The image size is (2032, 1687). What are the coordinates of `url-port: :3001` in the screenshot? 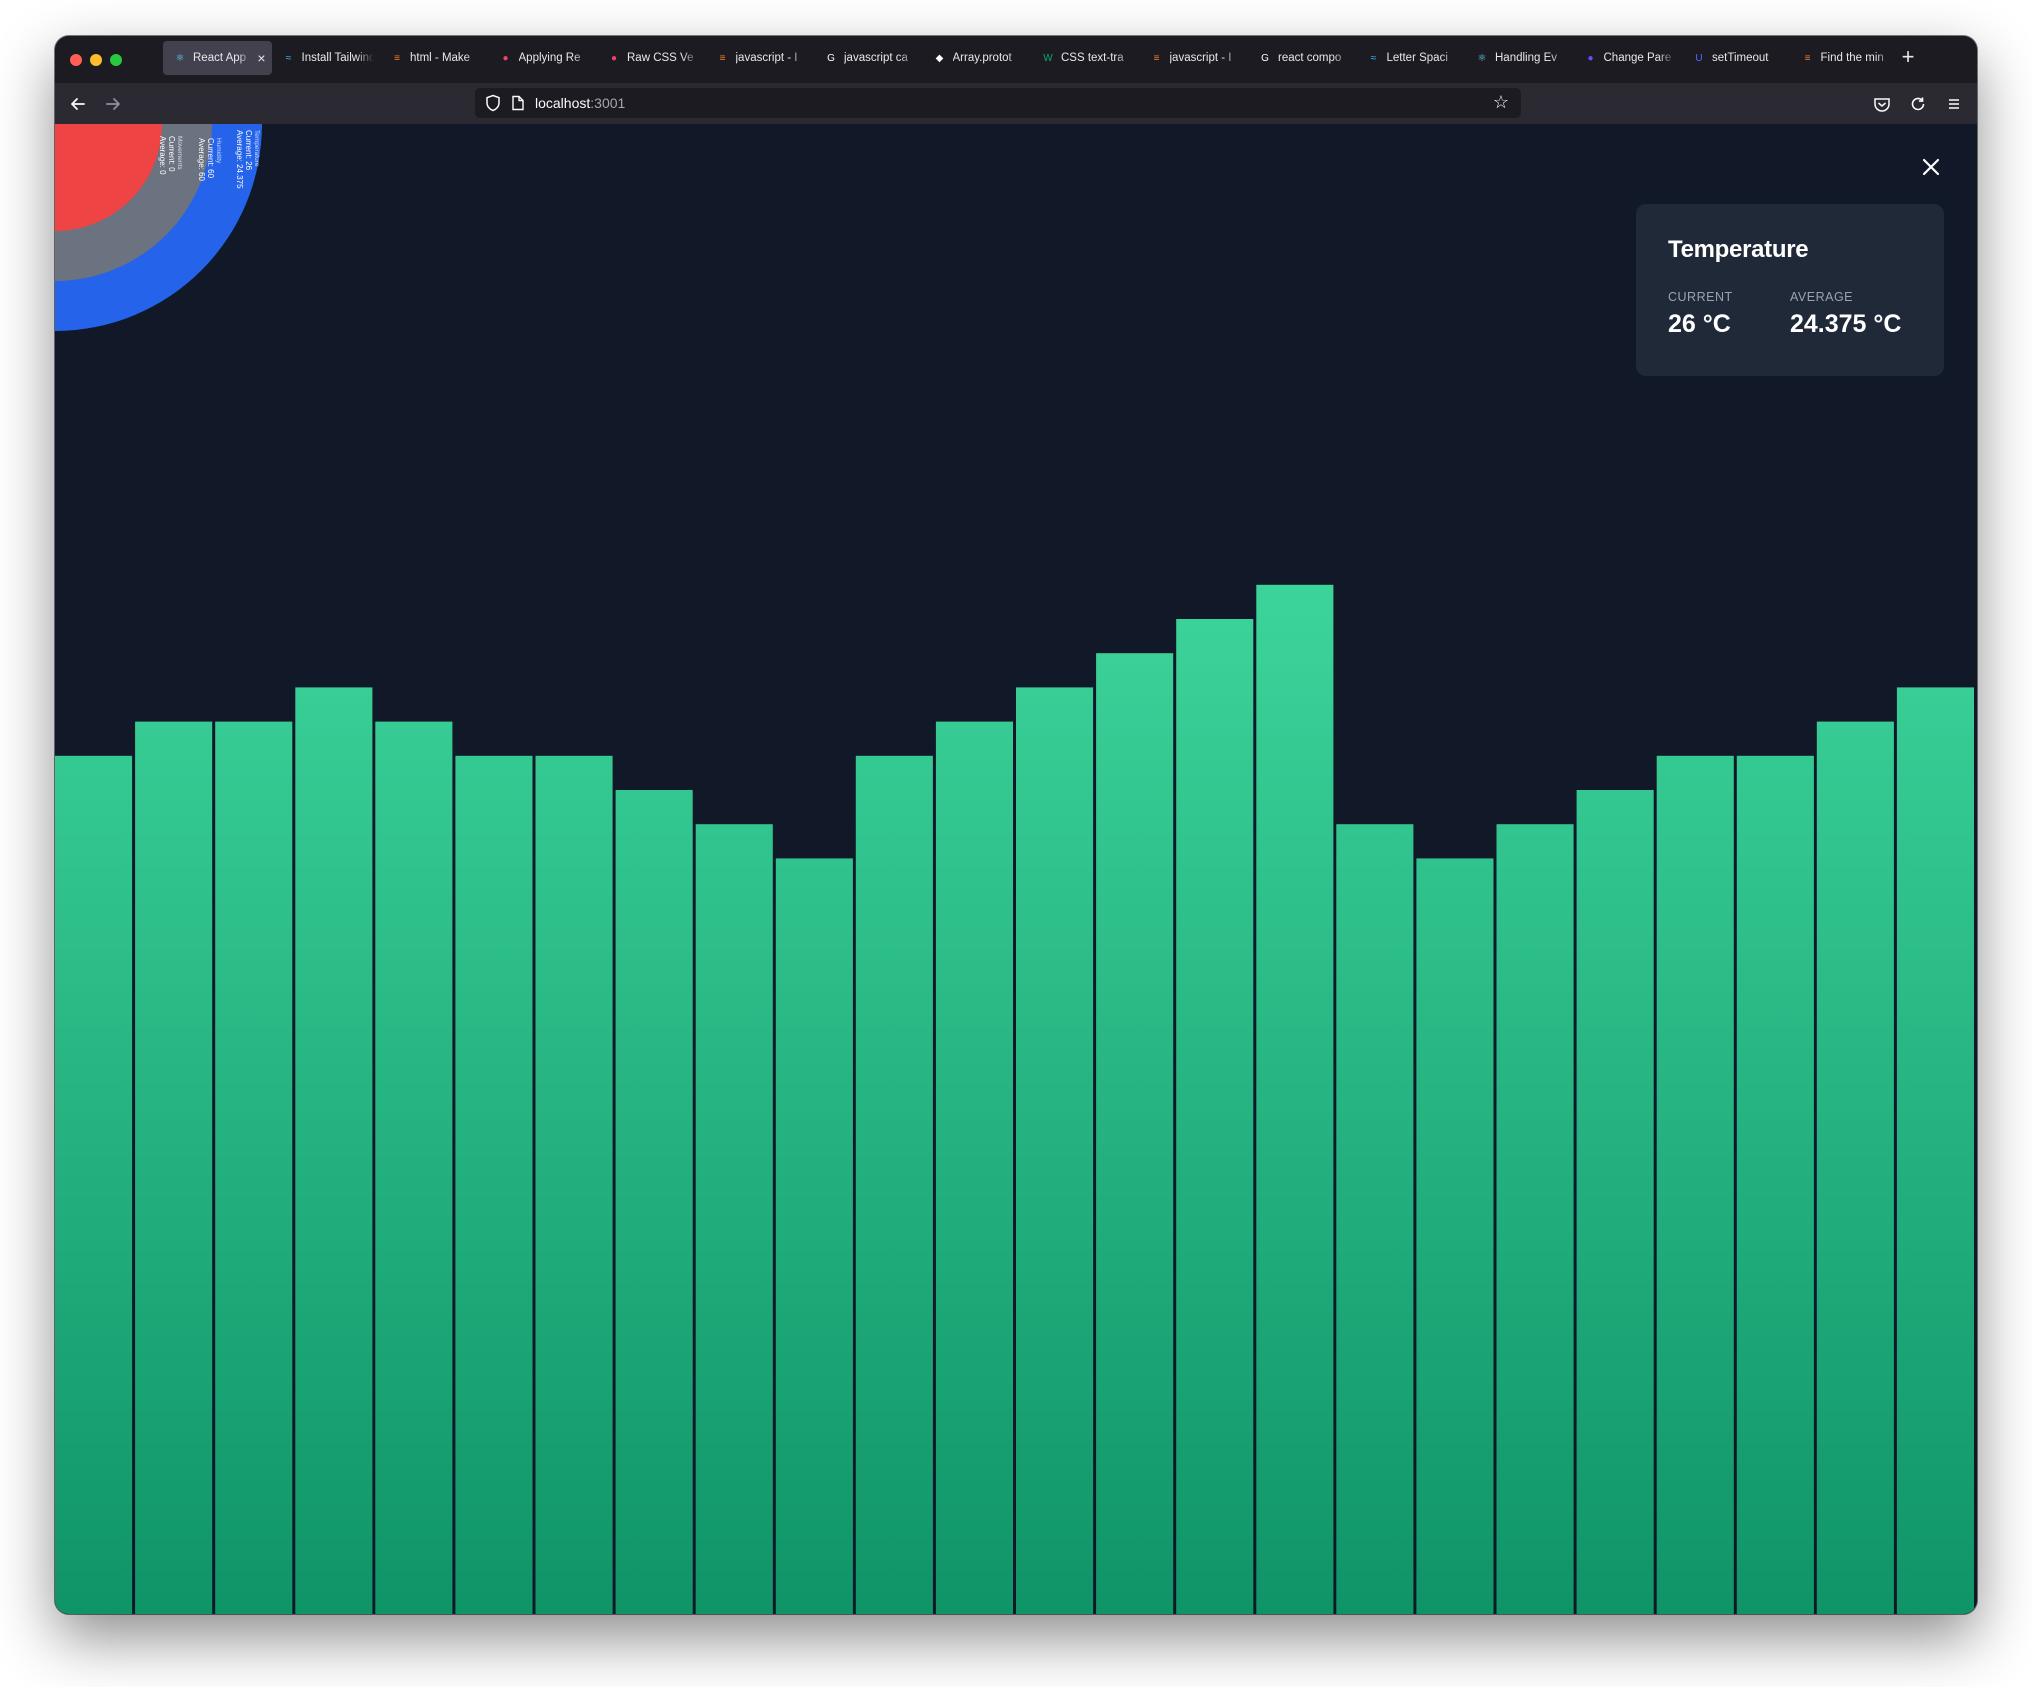 It's located at (608, 103).